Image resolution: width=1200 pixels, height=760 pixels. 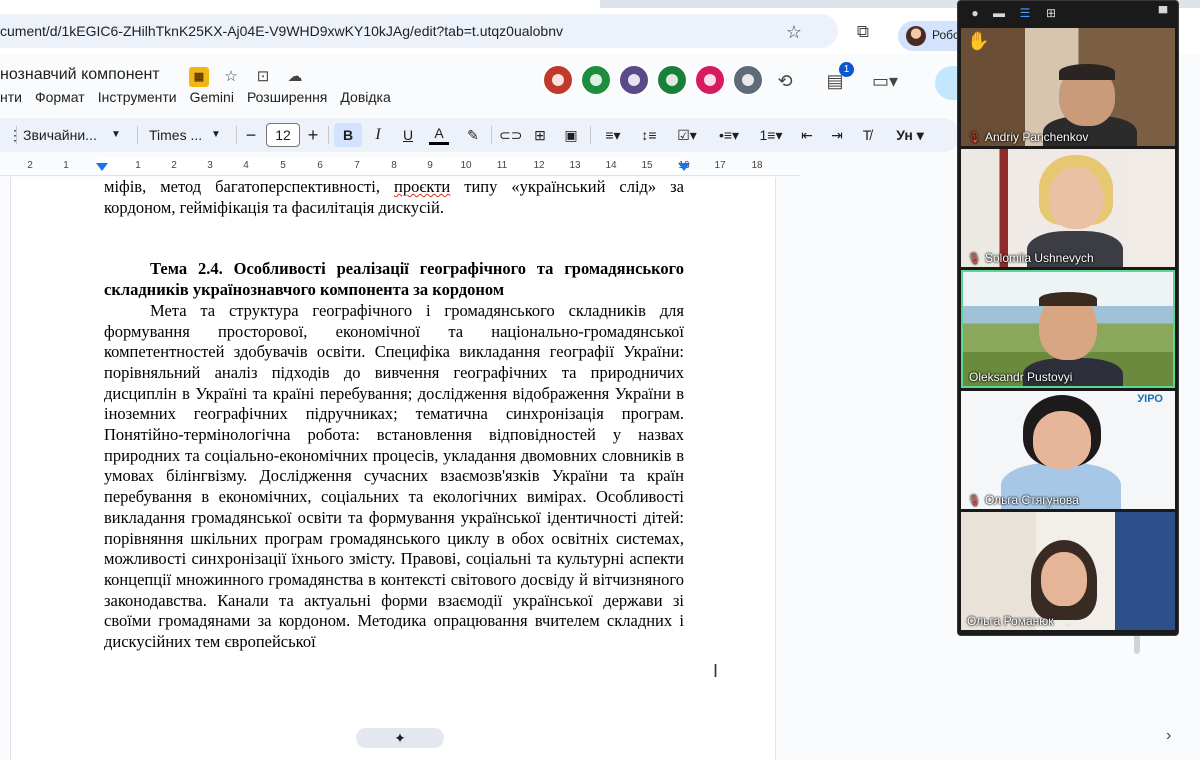 I want to click on decrease-indent-icon: ⇤, so click(x=807, y=135).